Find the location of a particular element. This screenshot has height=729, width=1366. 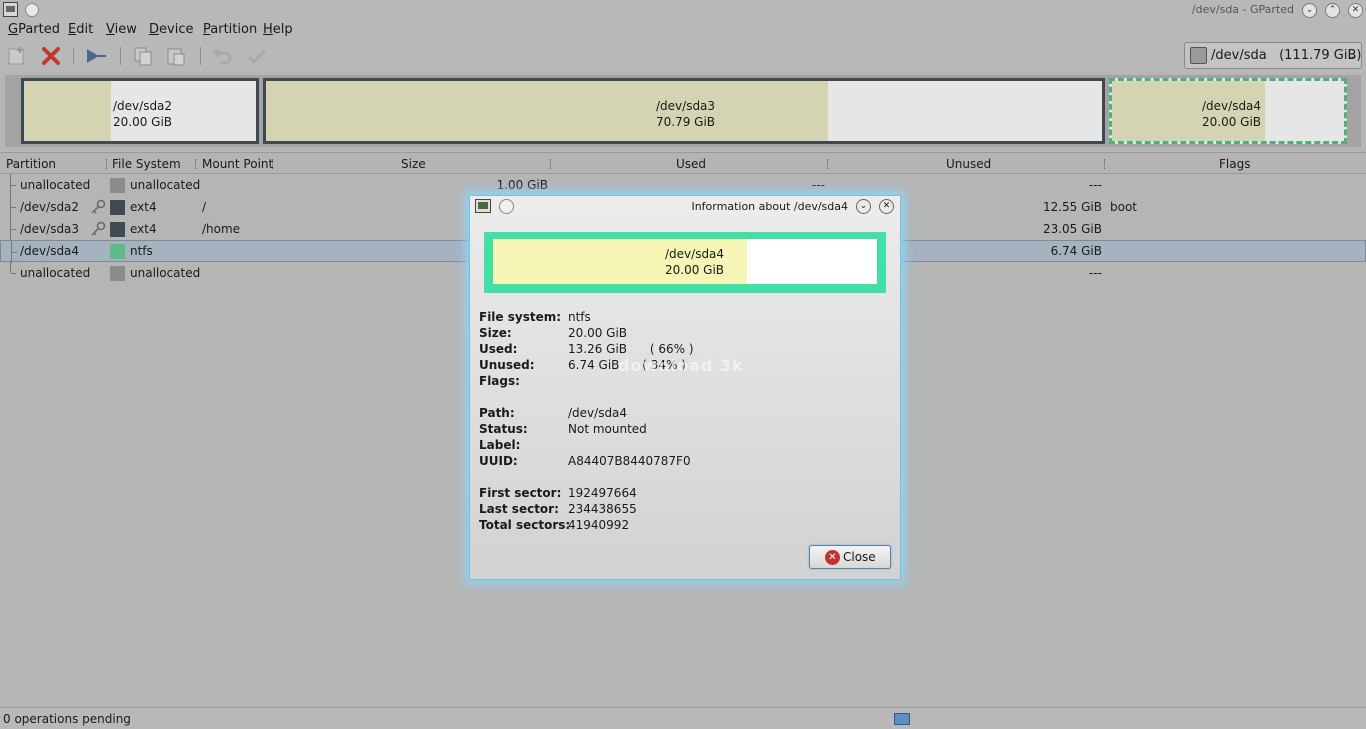

new-partition-icon is located at coordinates (17, 56).